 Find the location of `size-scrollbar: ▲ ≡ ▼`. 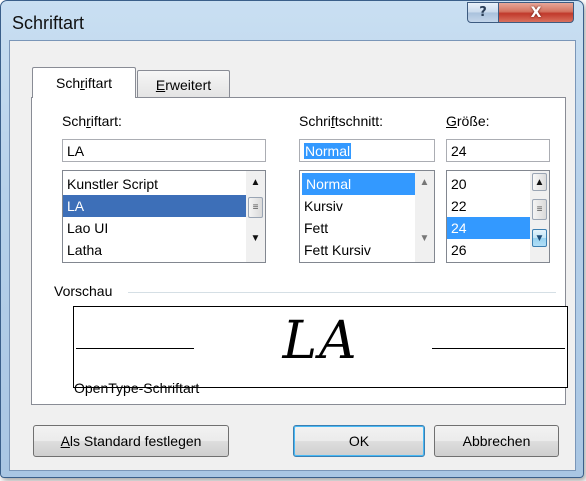

size-scrollbar: ▲ ≡ ▼ is located at coordinates (539, 216).